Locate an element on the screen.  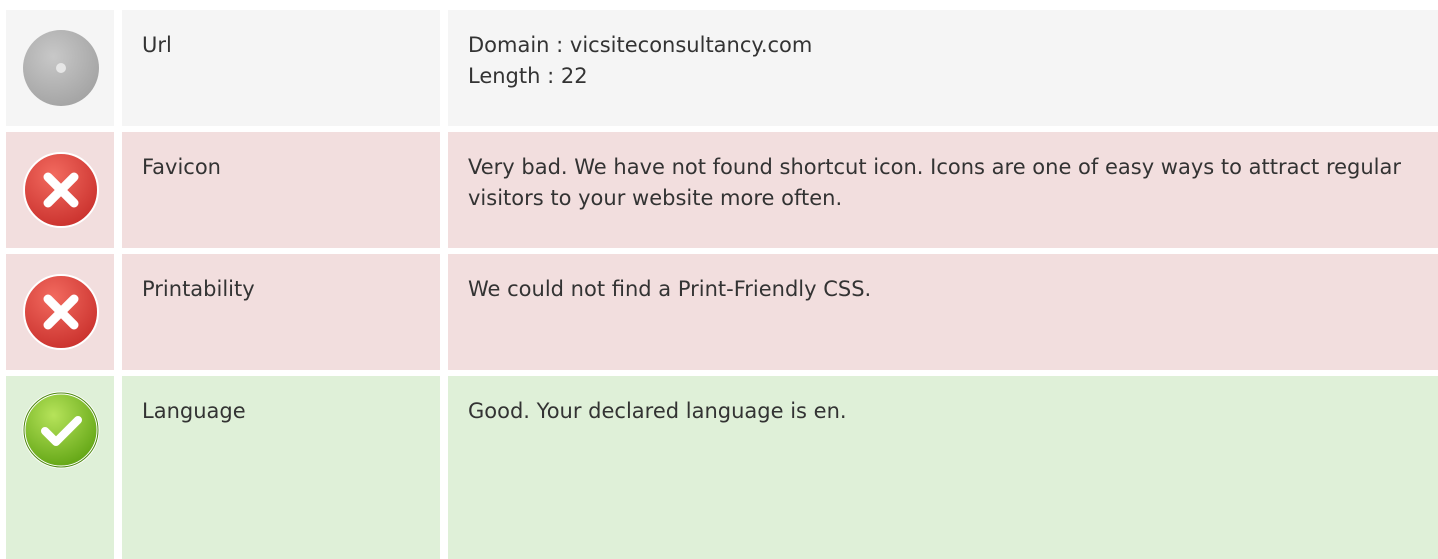
check-name: Printability is located at coordinates (198, 289).